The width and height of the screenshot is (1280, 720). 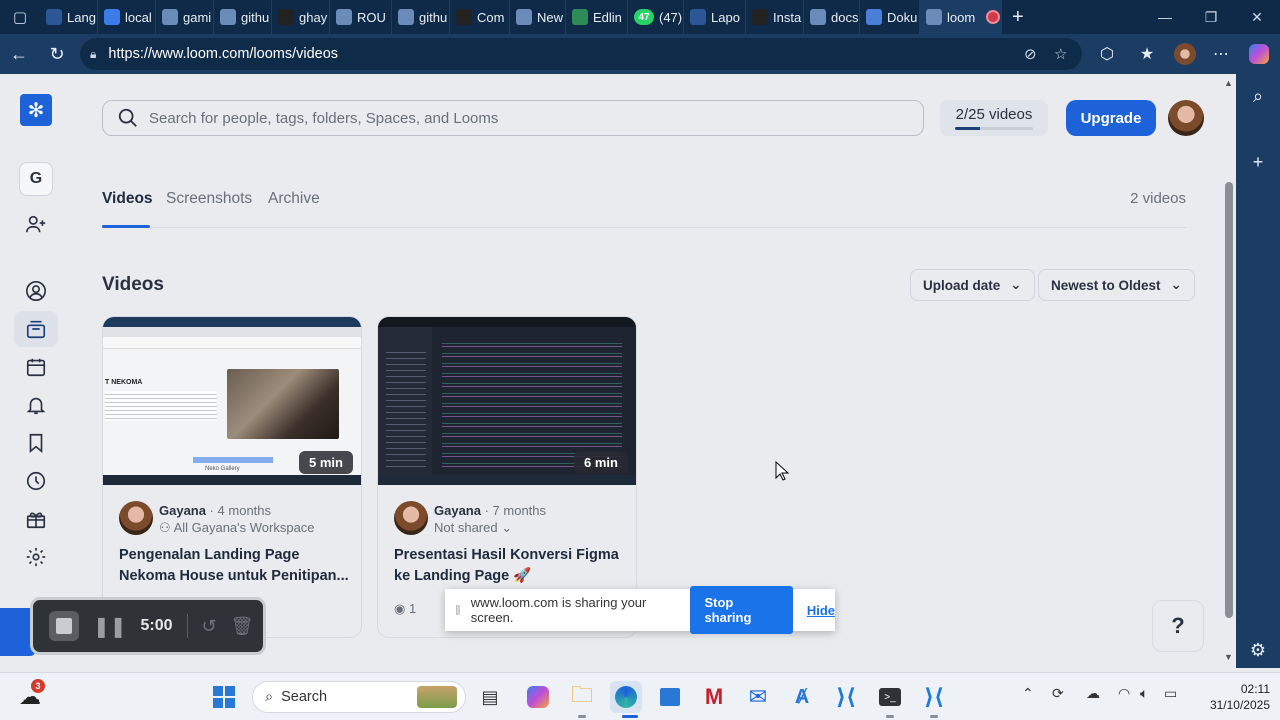 What do you see at coordinates (656, 17) in the screenshot?
I see `browser-tab: 47 (47)` at bounding box center [656, 17].